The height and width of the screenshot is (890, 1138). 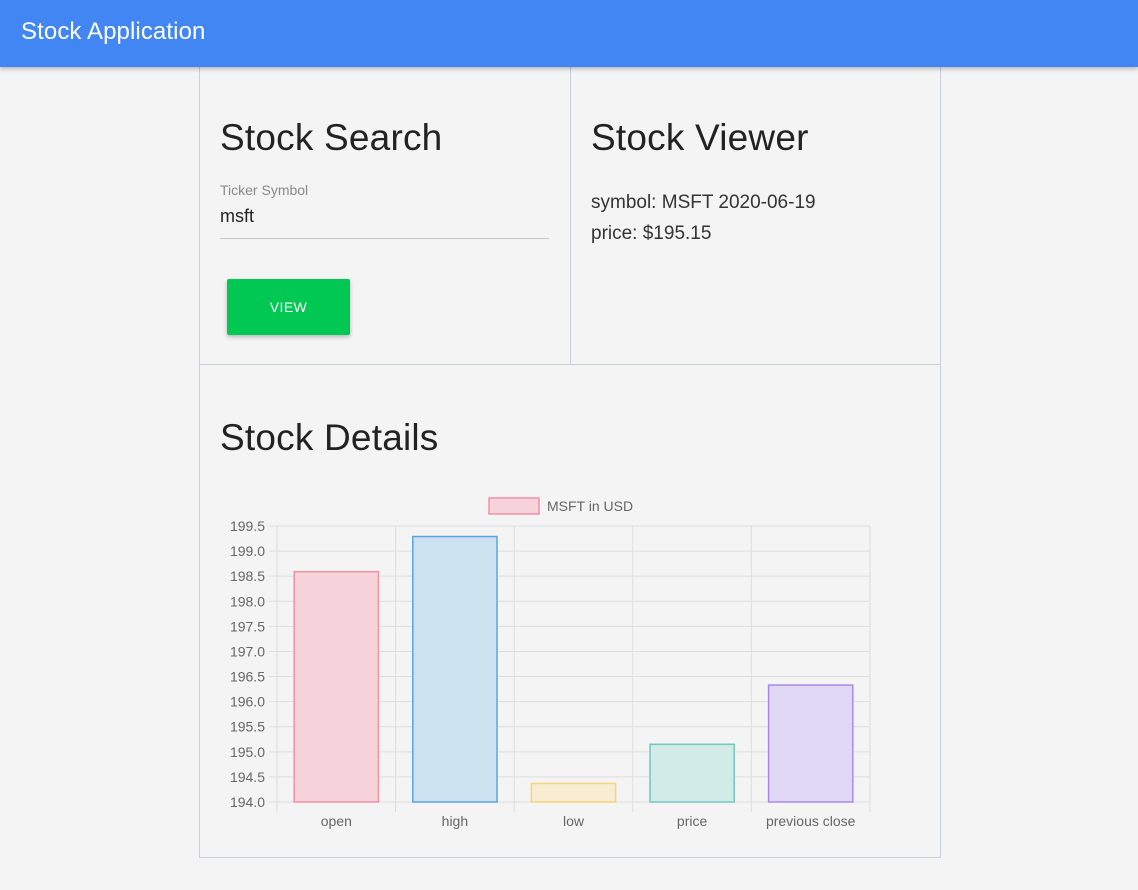 What do you see at coordinates (247, 626) in the screenshot?
I see `y-tick-label: 197.5` at bounding box center [247, 626].